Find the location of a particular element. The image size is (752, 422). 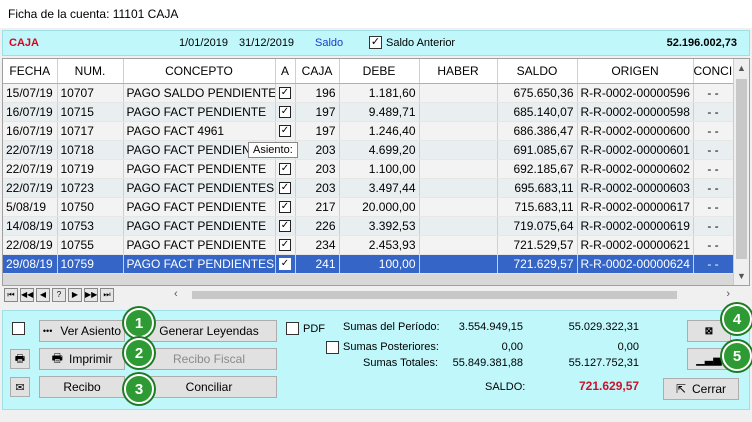

cell-origen: R-R-0002-00000602 is located at coordinates (635, 169).